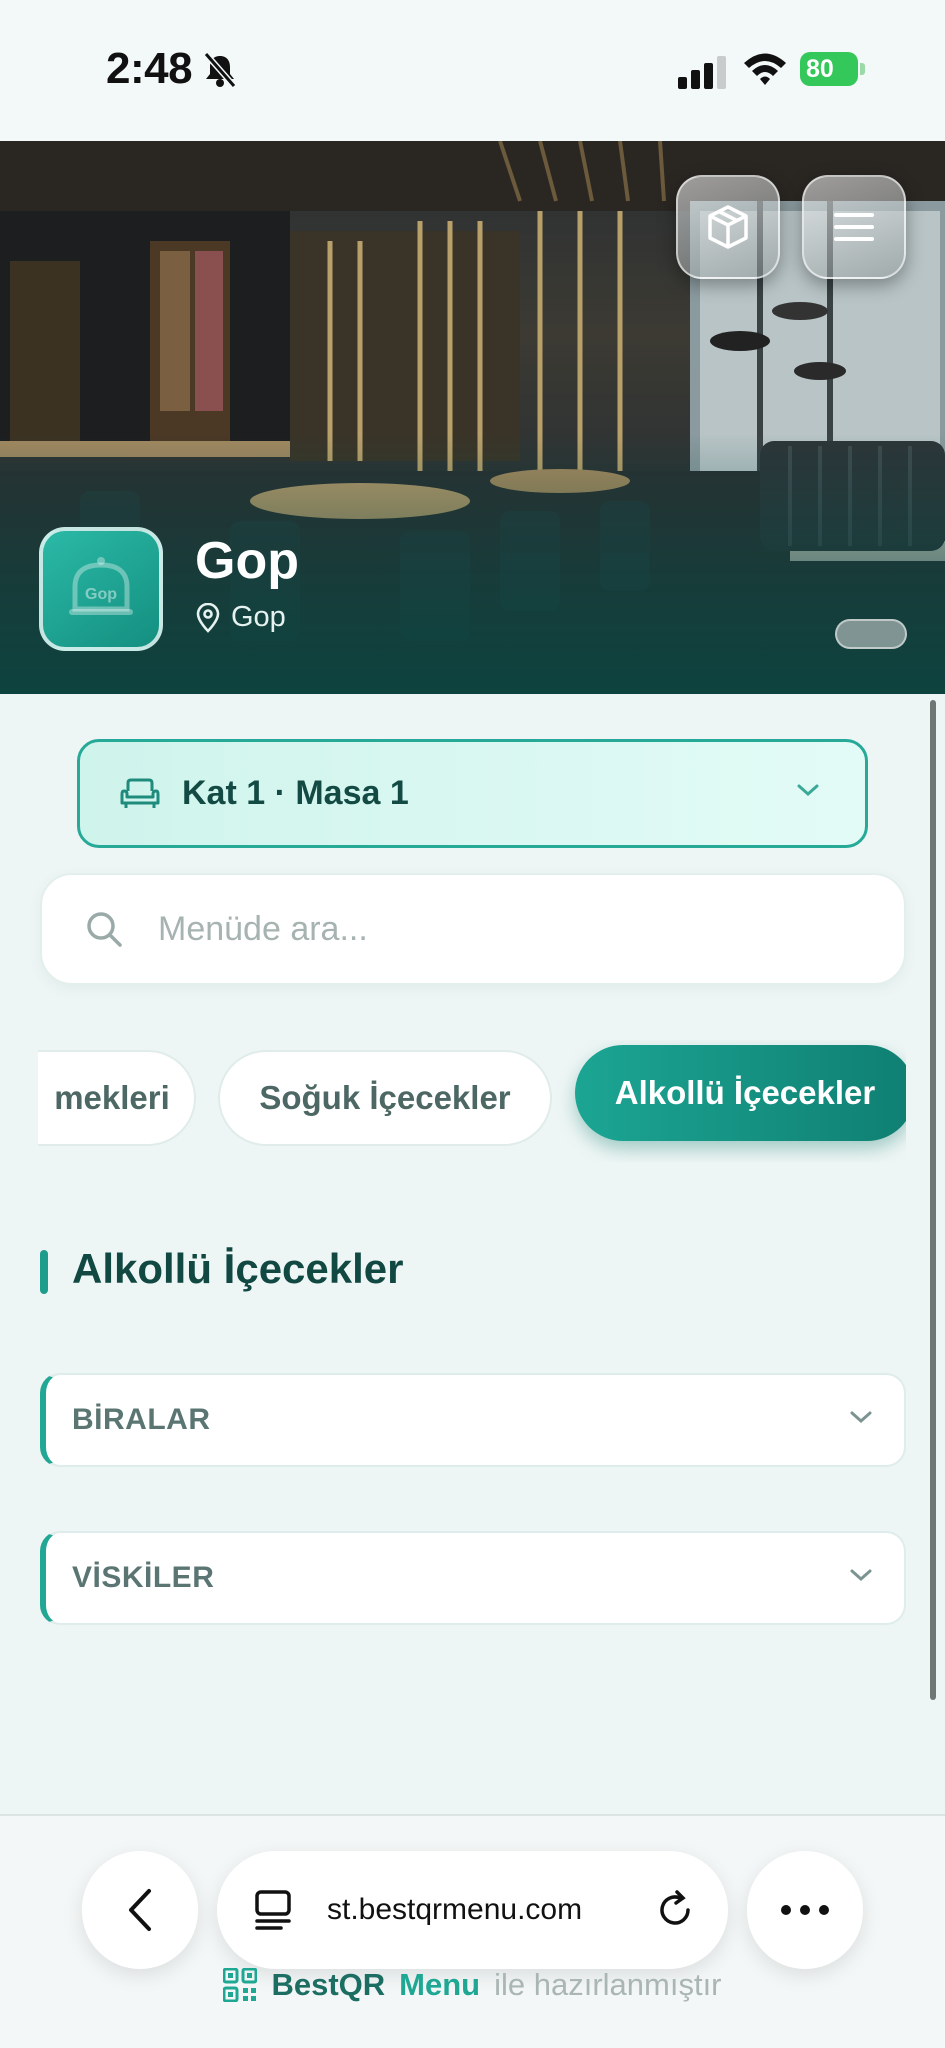  I want to click on more-dots-icon, so click(805, 1910).